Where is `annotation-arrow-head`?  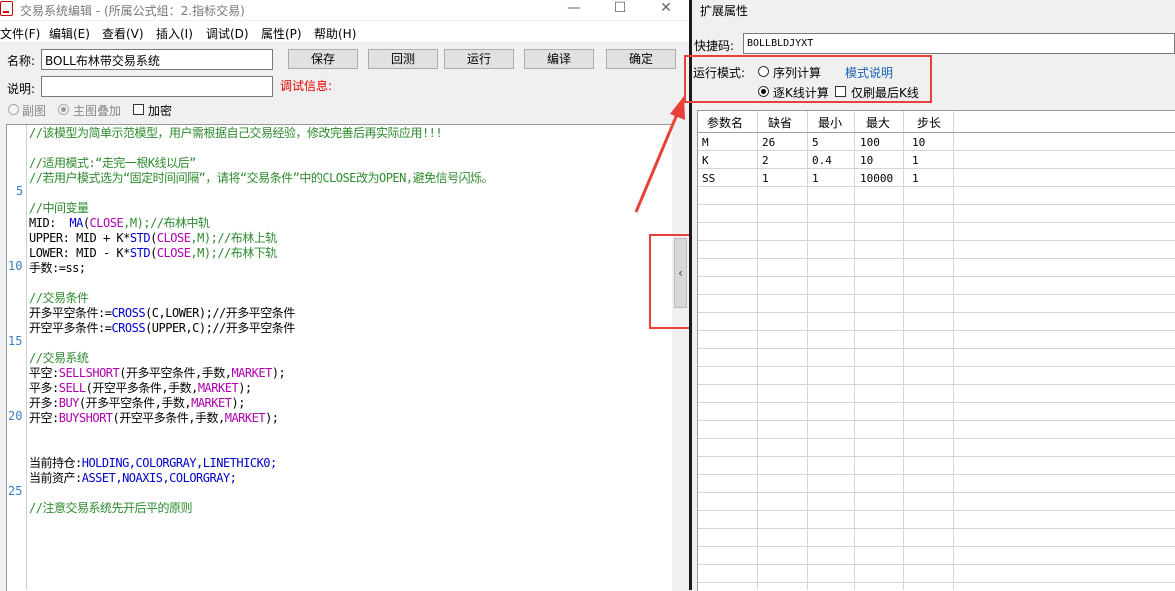
annotation-arrow-head is located at coordinates (677, 108).